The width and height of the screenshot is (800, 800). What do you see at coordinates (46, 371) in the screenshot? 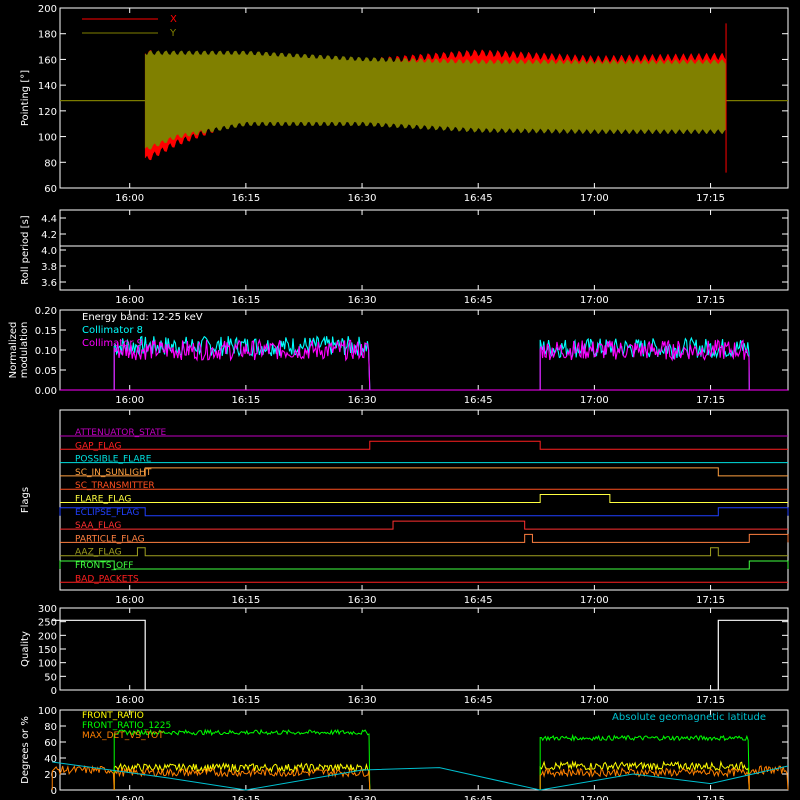
I see `y-tick-label: 0.05` at bounding box center [46, 371].